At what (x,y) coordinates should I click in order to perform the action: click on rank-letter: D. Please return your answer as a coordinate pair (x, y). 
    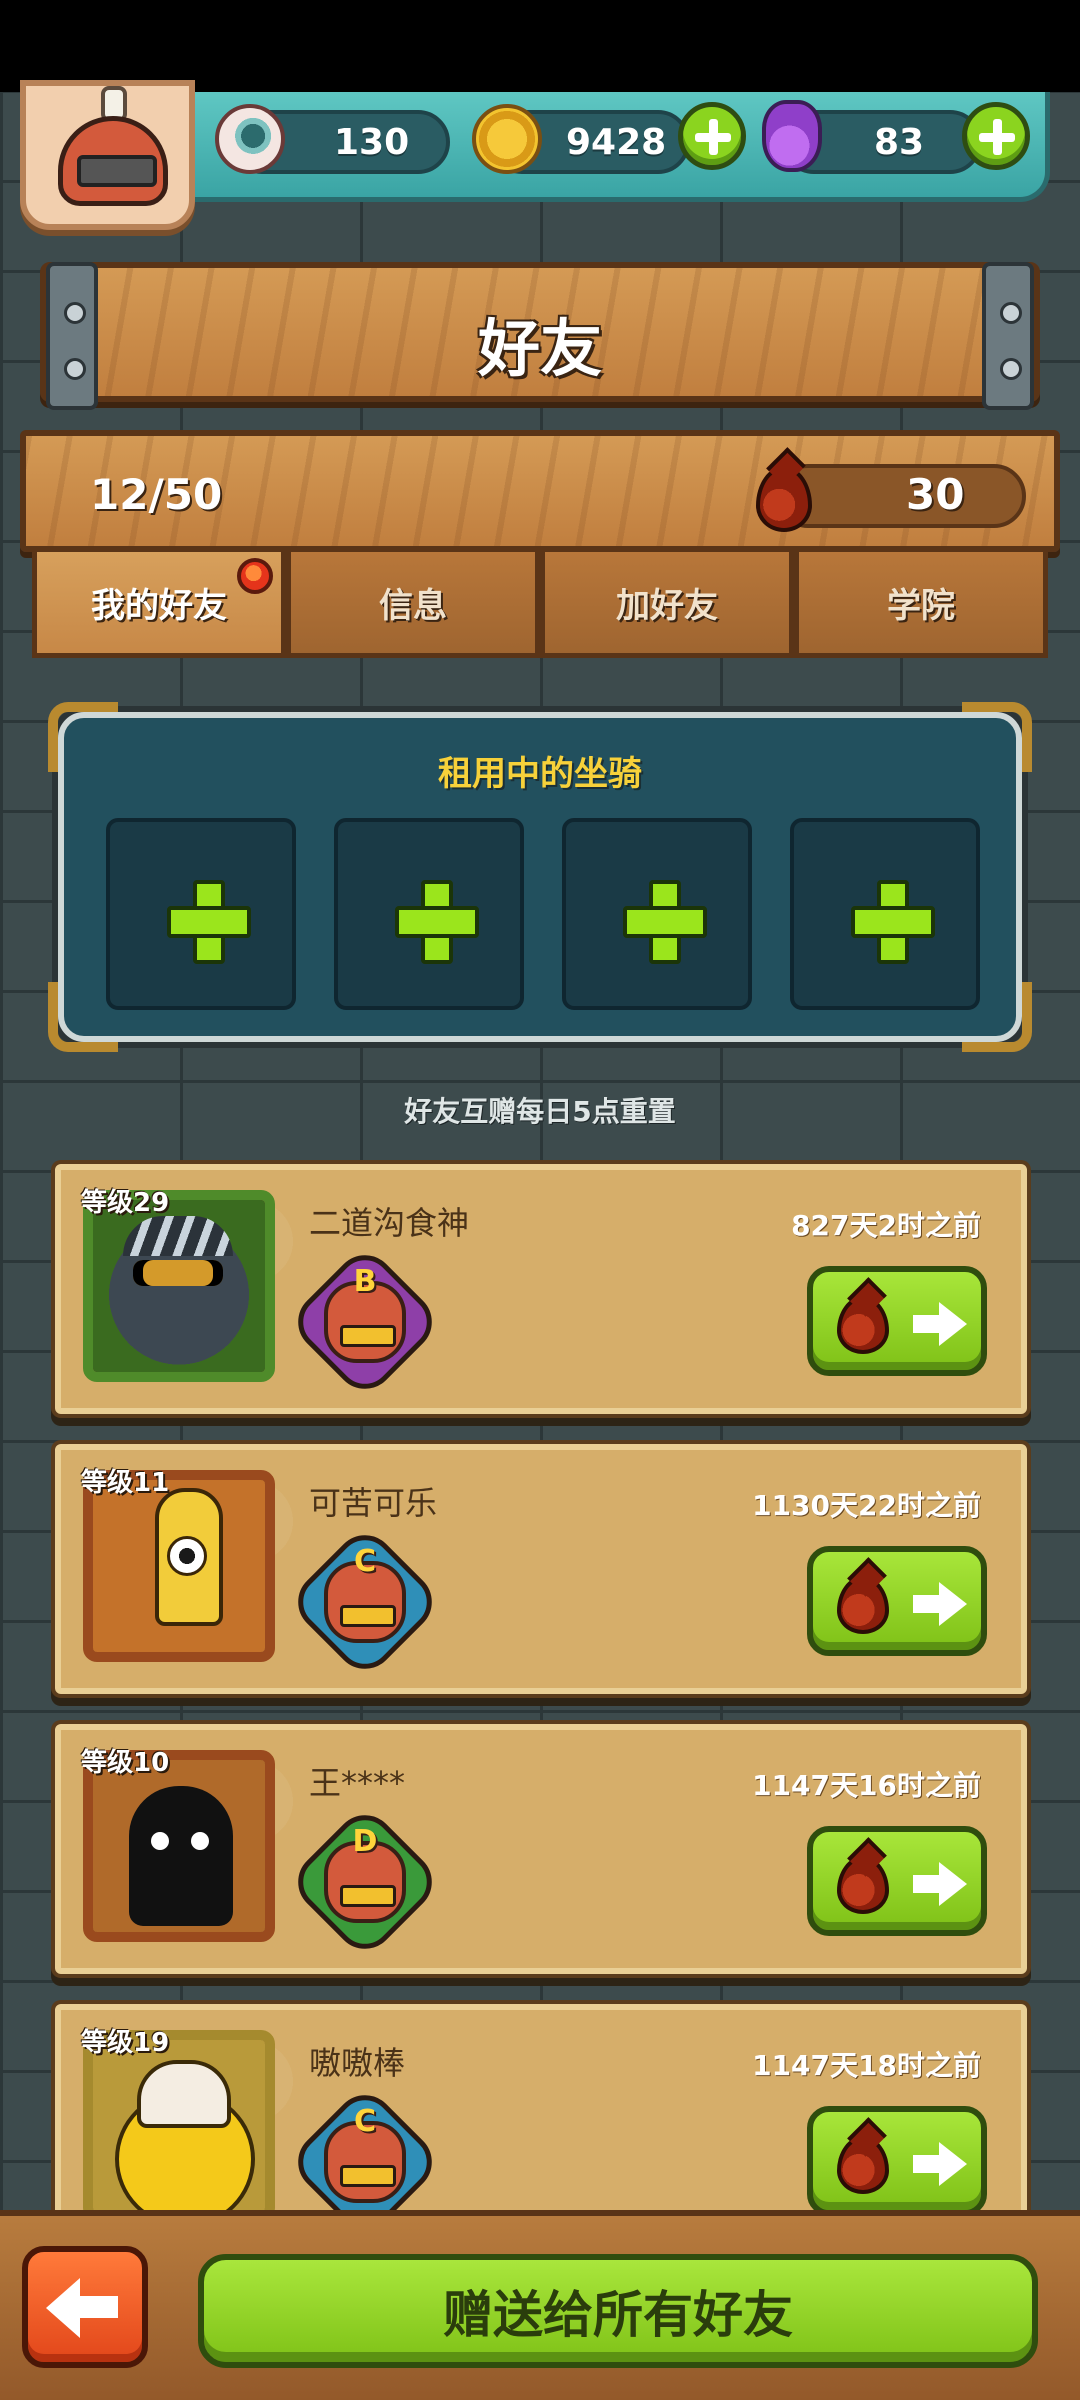
    Looking at the image, I should click on (365, 1841).